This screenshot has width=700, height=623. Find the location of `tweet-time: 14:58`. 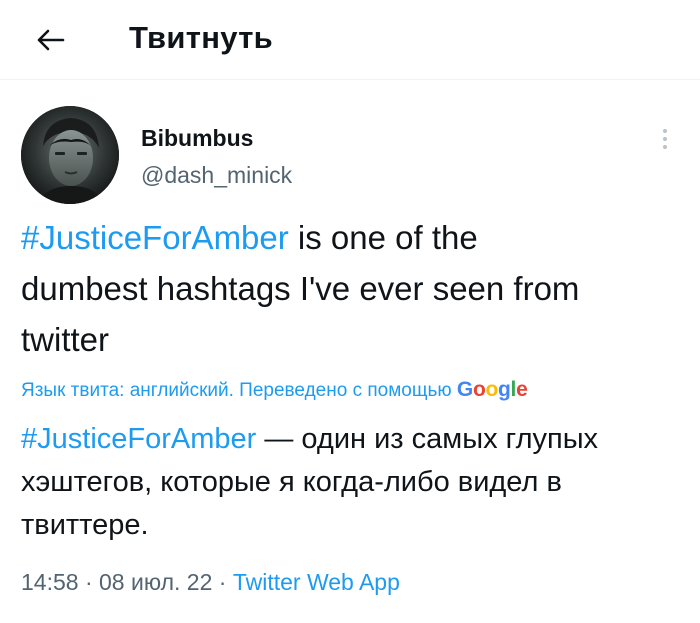

tweet-time: 14:58 is located at coordinates (50, 582).